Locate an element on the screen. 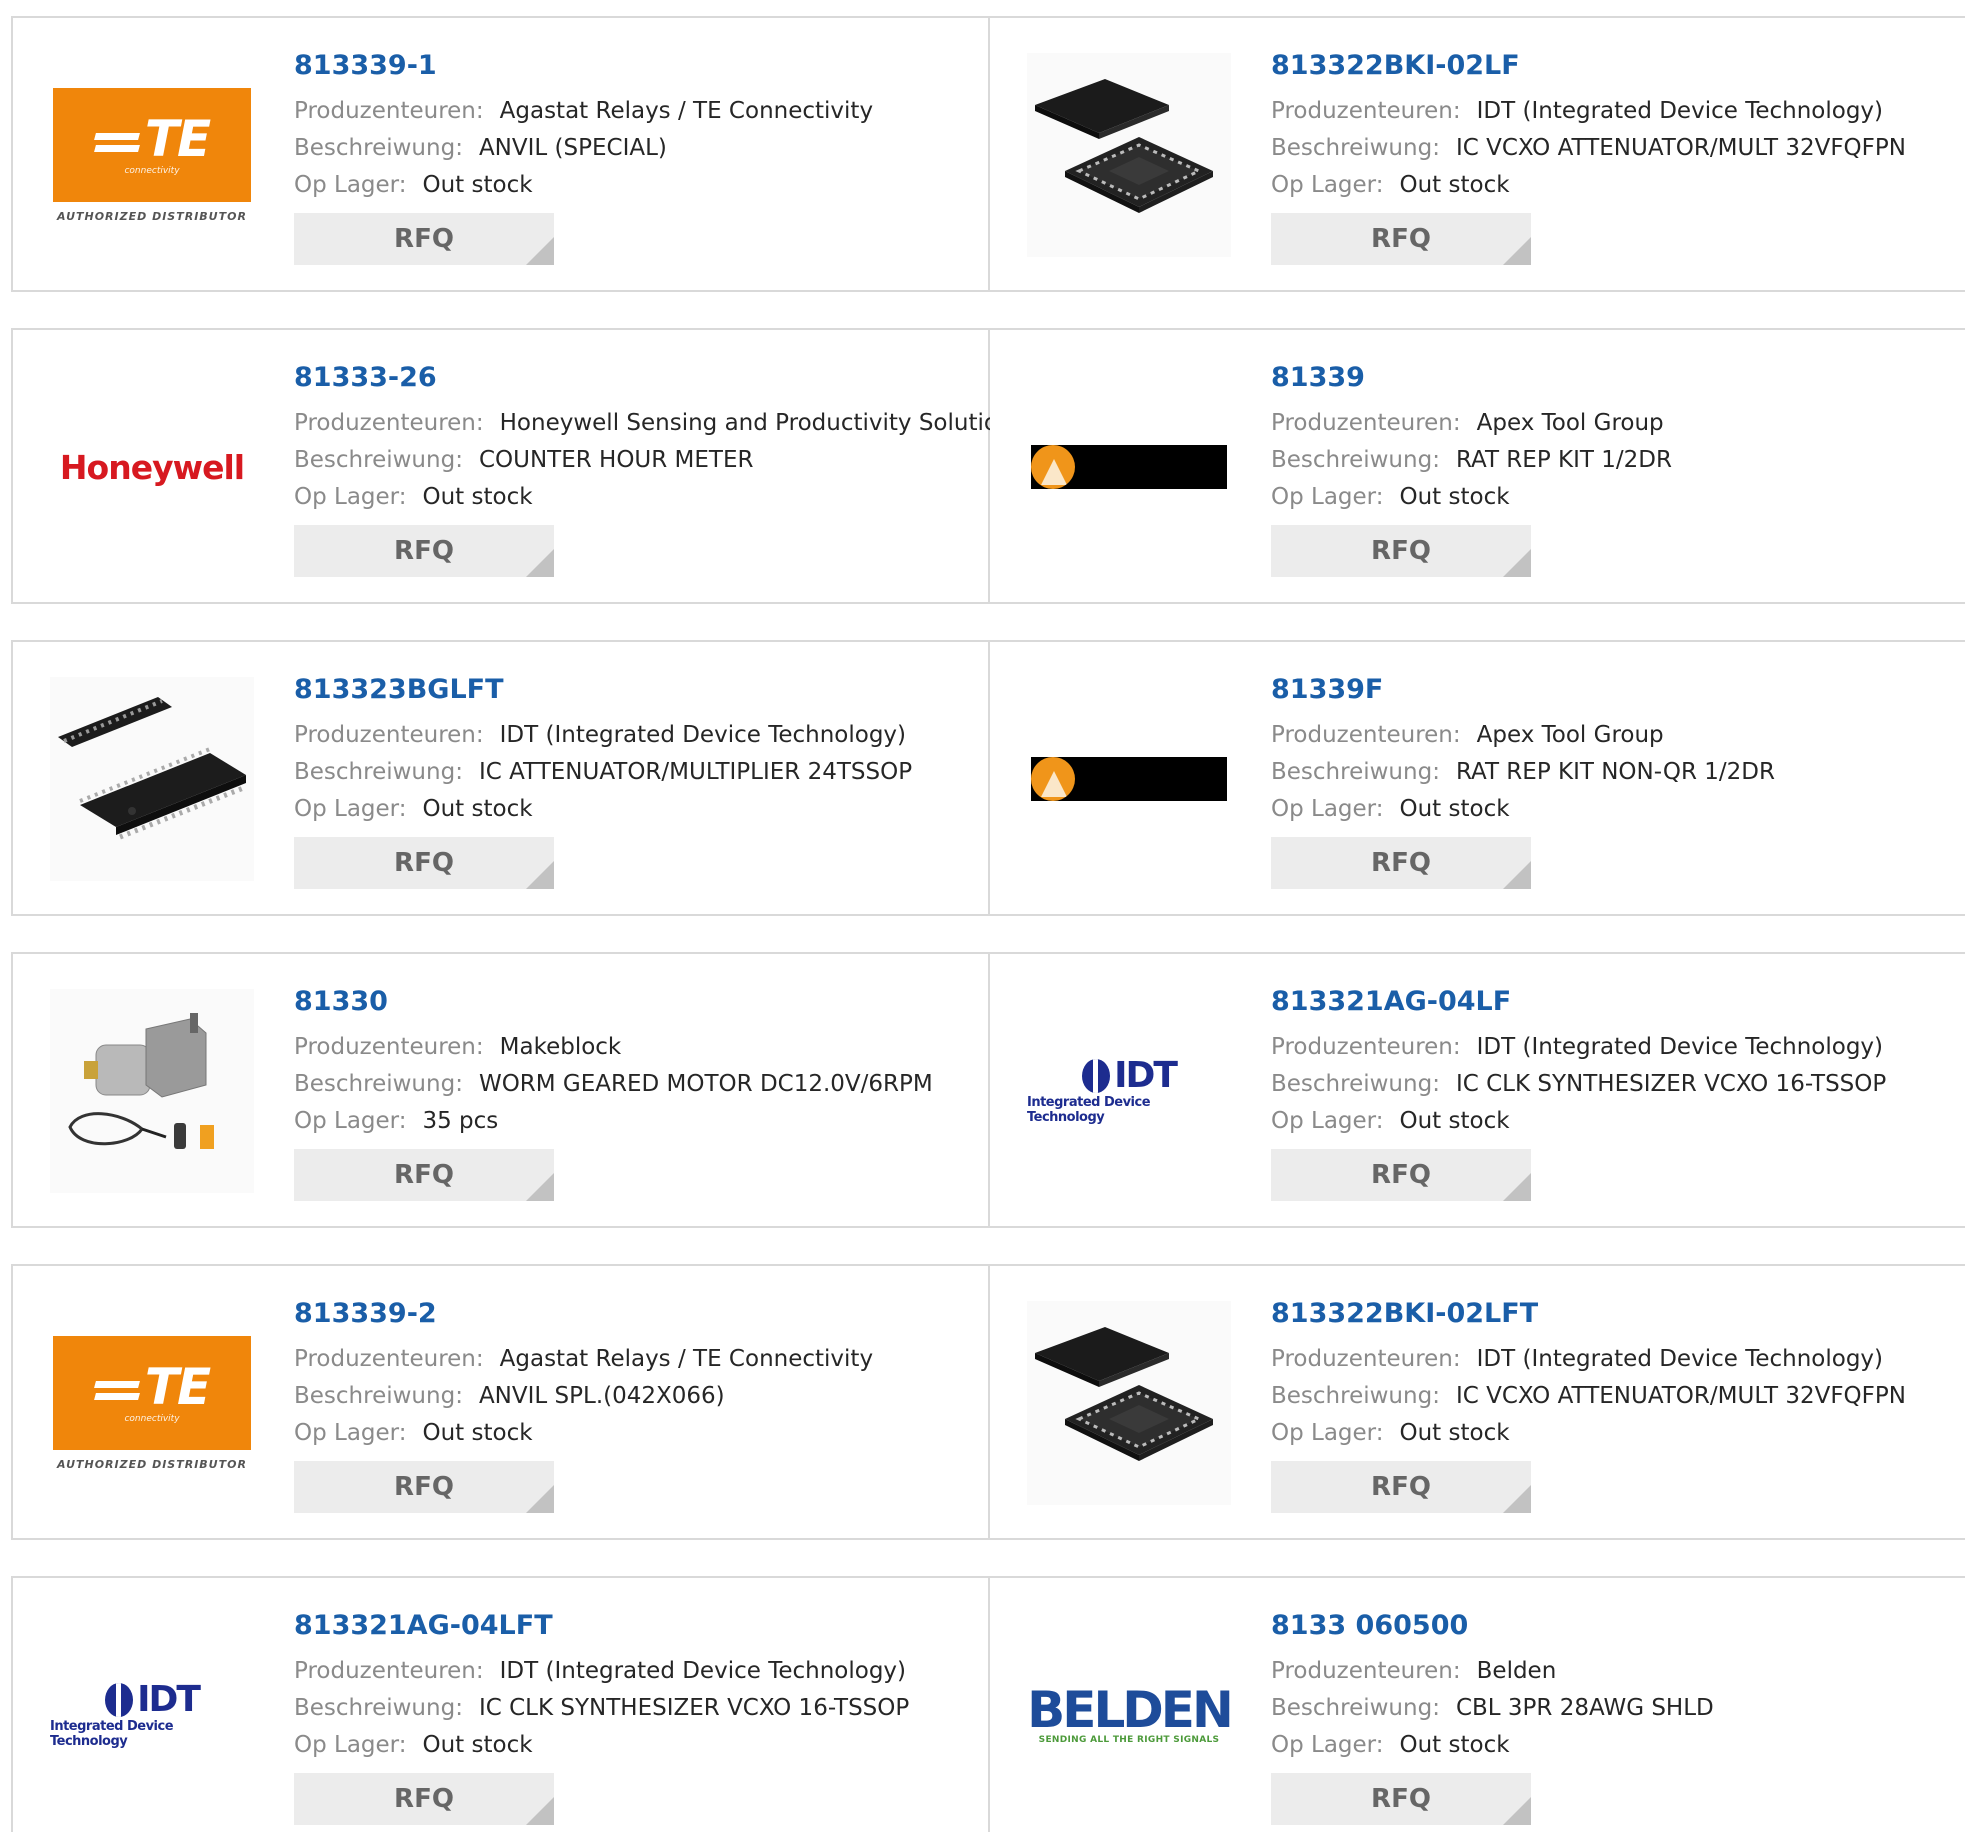 This screenshot has height=1832, width=1965. part-number-link: 81339 is located at coordinates (1318, 378).